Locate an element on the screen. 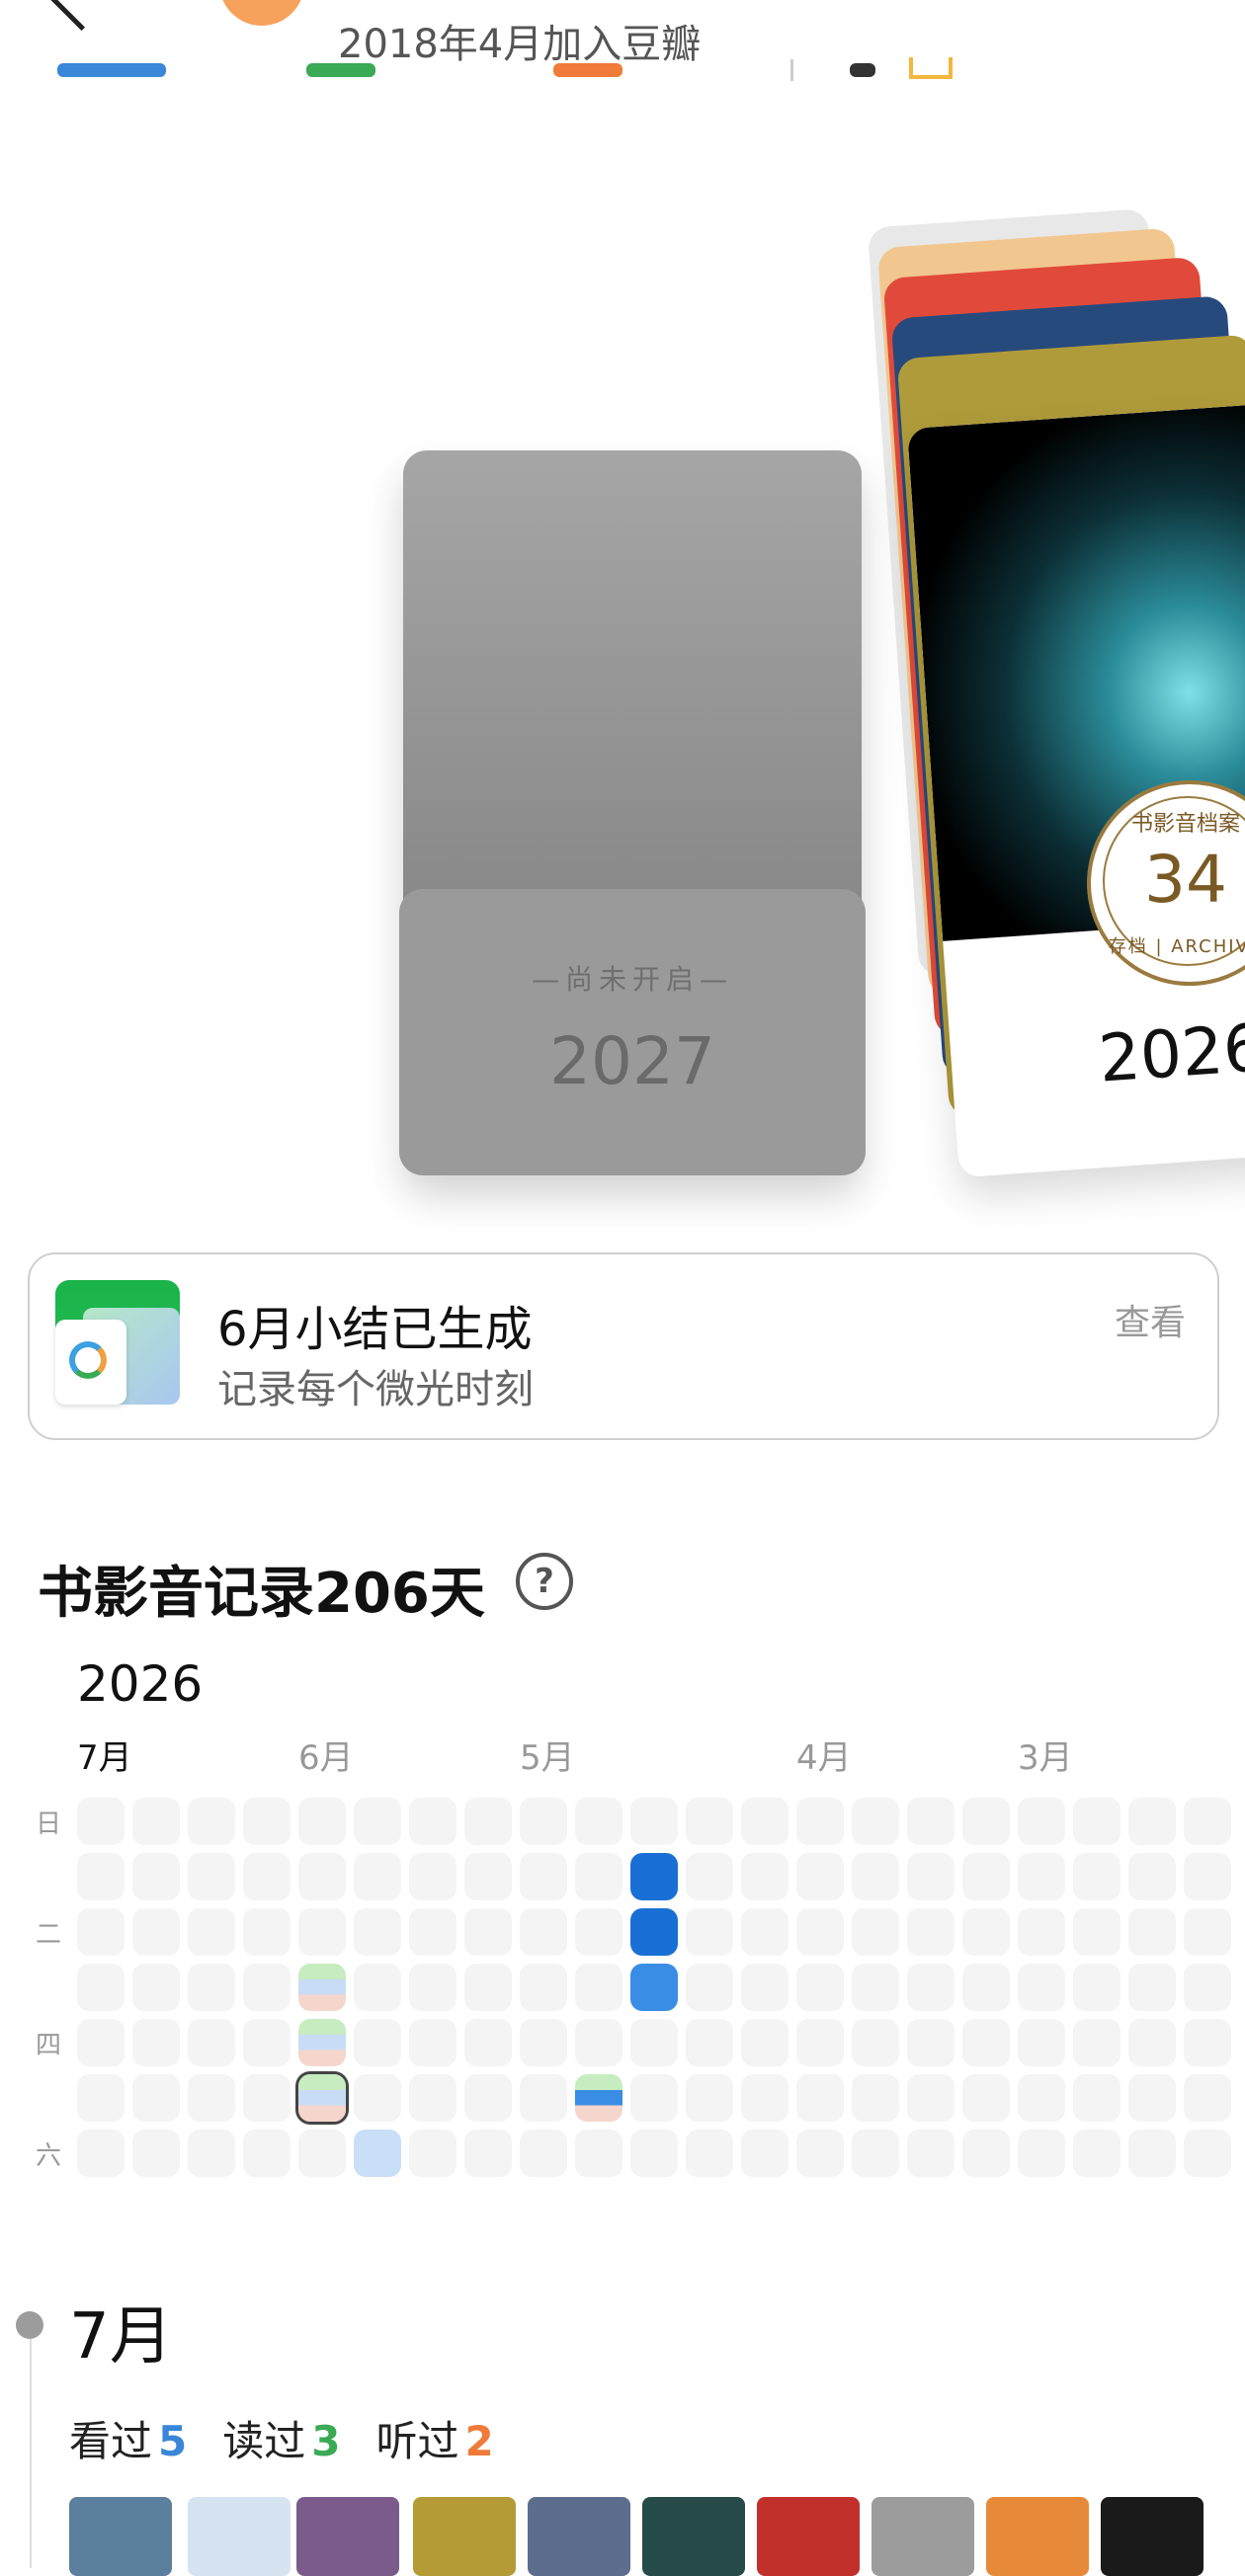 The image size is (1245, 2576). avatar is located at coordinates (261, 13).